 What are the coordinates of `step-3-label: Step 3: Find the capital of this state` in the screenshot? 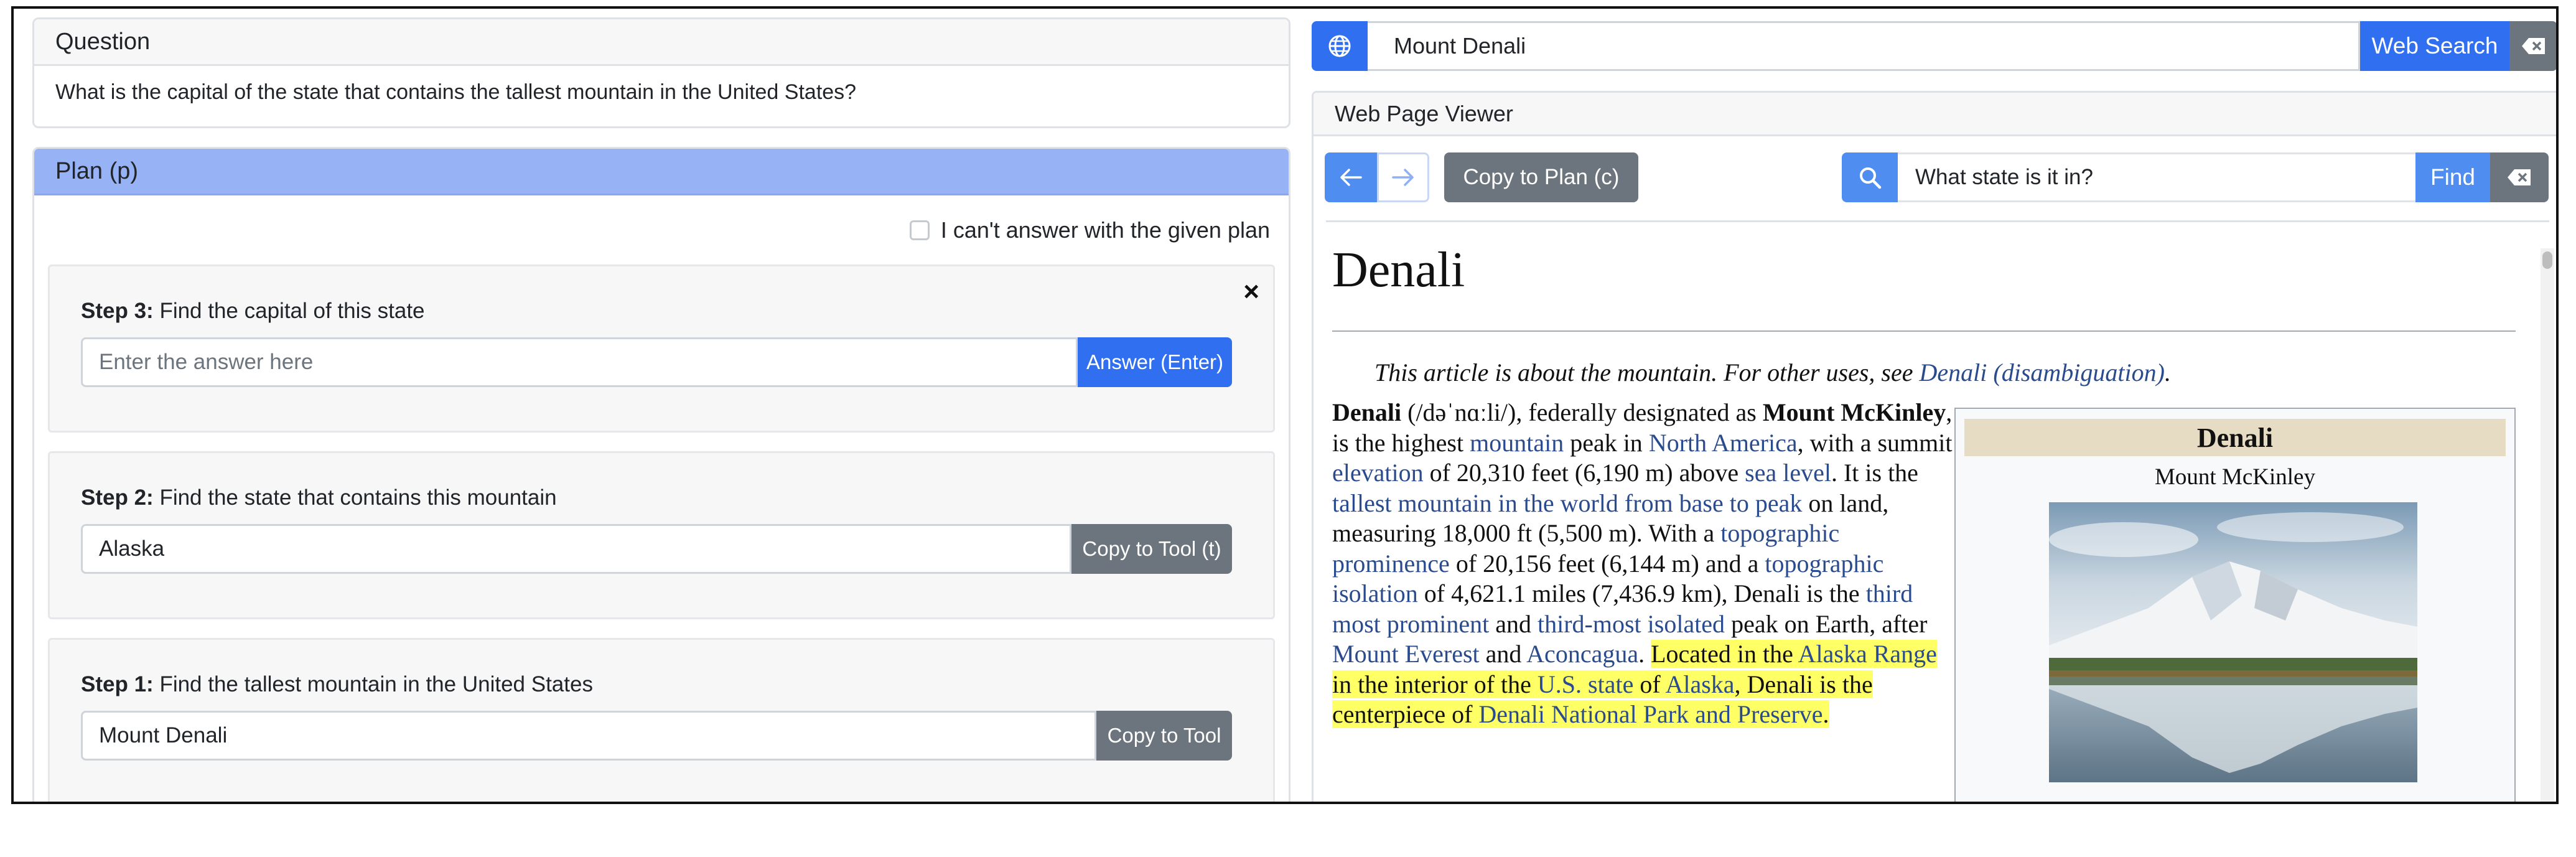 It's located at (253, 311).